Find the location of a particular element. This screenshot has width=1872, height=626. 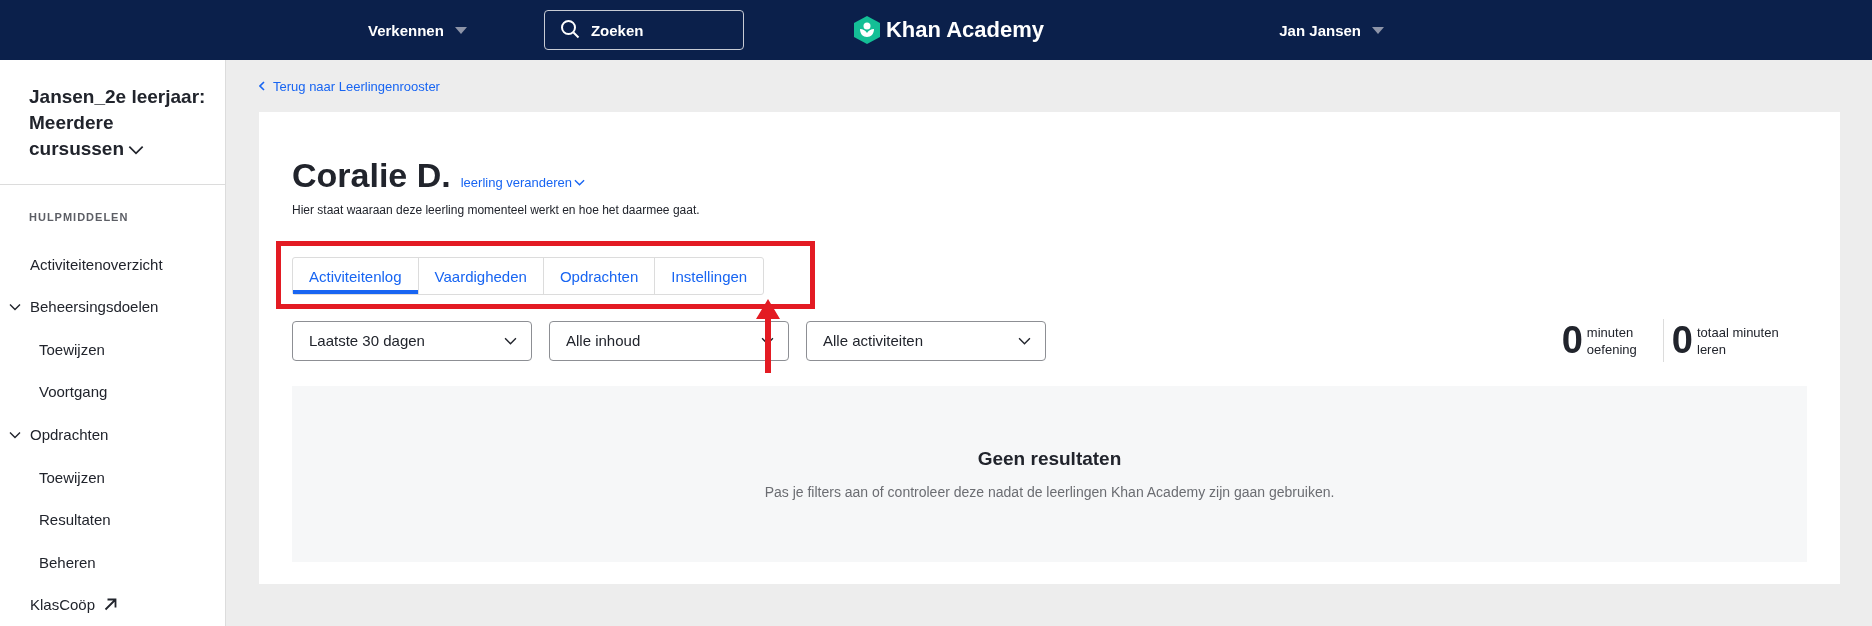

sidebar-item: Resultaten is located at coordinates (112, 519).